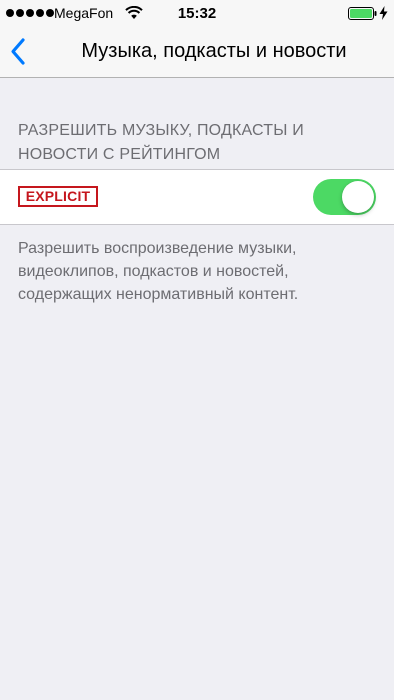 The width and height of the screenshot is (394, 700). What do you see at coordinates (383, 14) in the screenshot?
I see `charging-icon` at bounding box center [383, 14].